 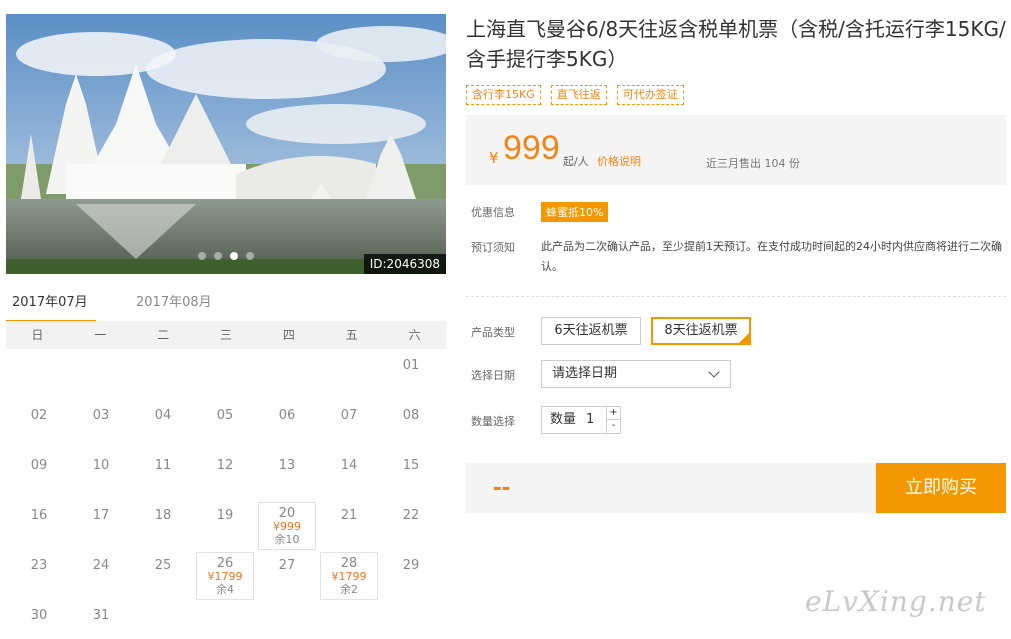 What do you see at coordinates (287, 565) in the screenshot?
I see `day-number: 27` at bounding box center [287, 565].